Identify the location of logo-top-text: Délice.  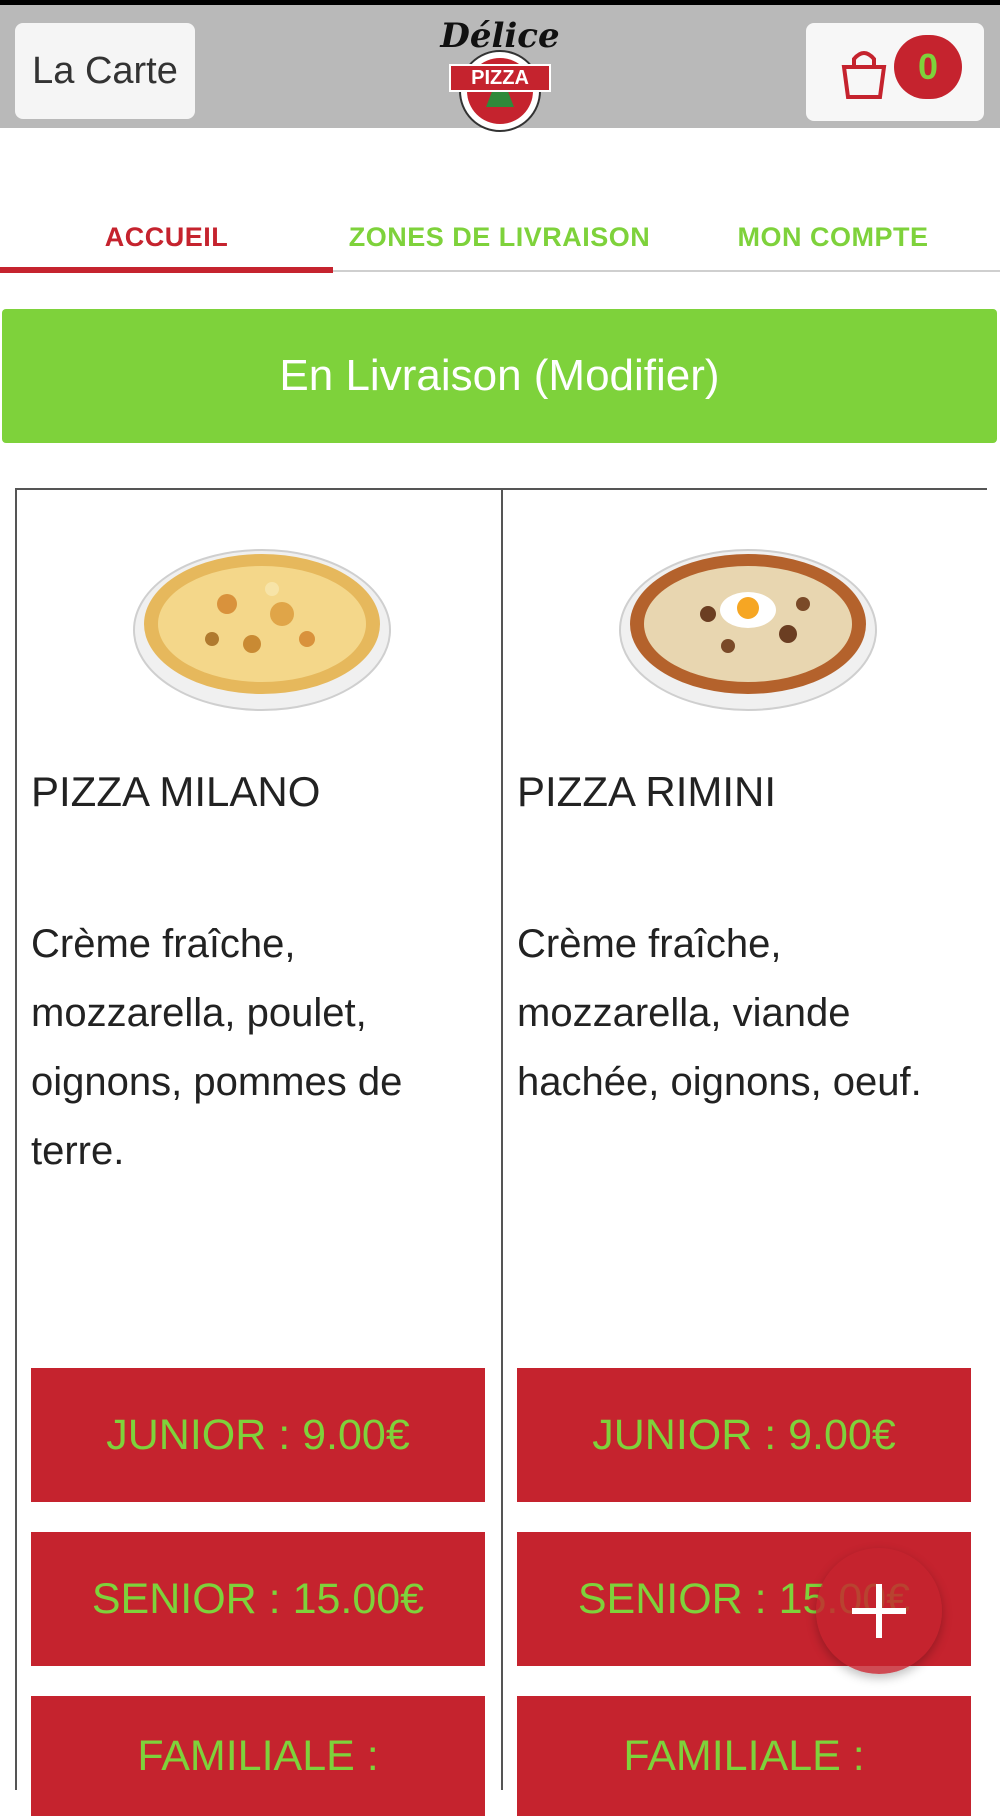
(499, 36).